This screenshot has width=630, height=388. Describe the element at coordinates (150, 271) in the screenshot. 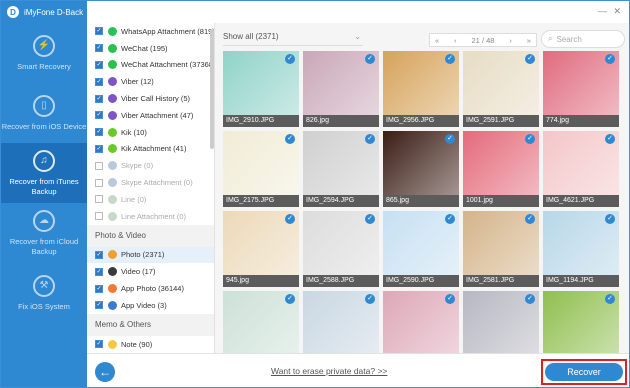

I see `category-item: ✓ Video (17)` at that location.